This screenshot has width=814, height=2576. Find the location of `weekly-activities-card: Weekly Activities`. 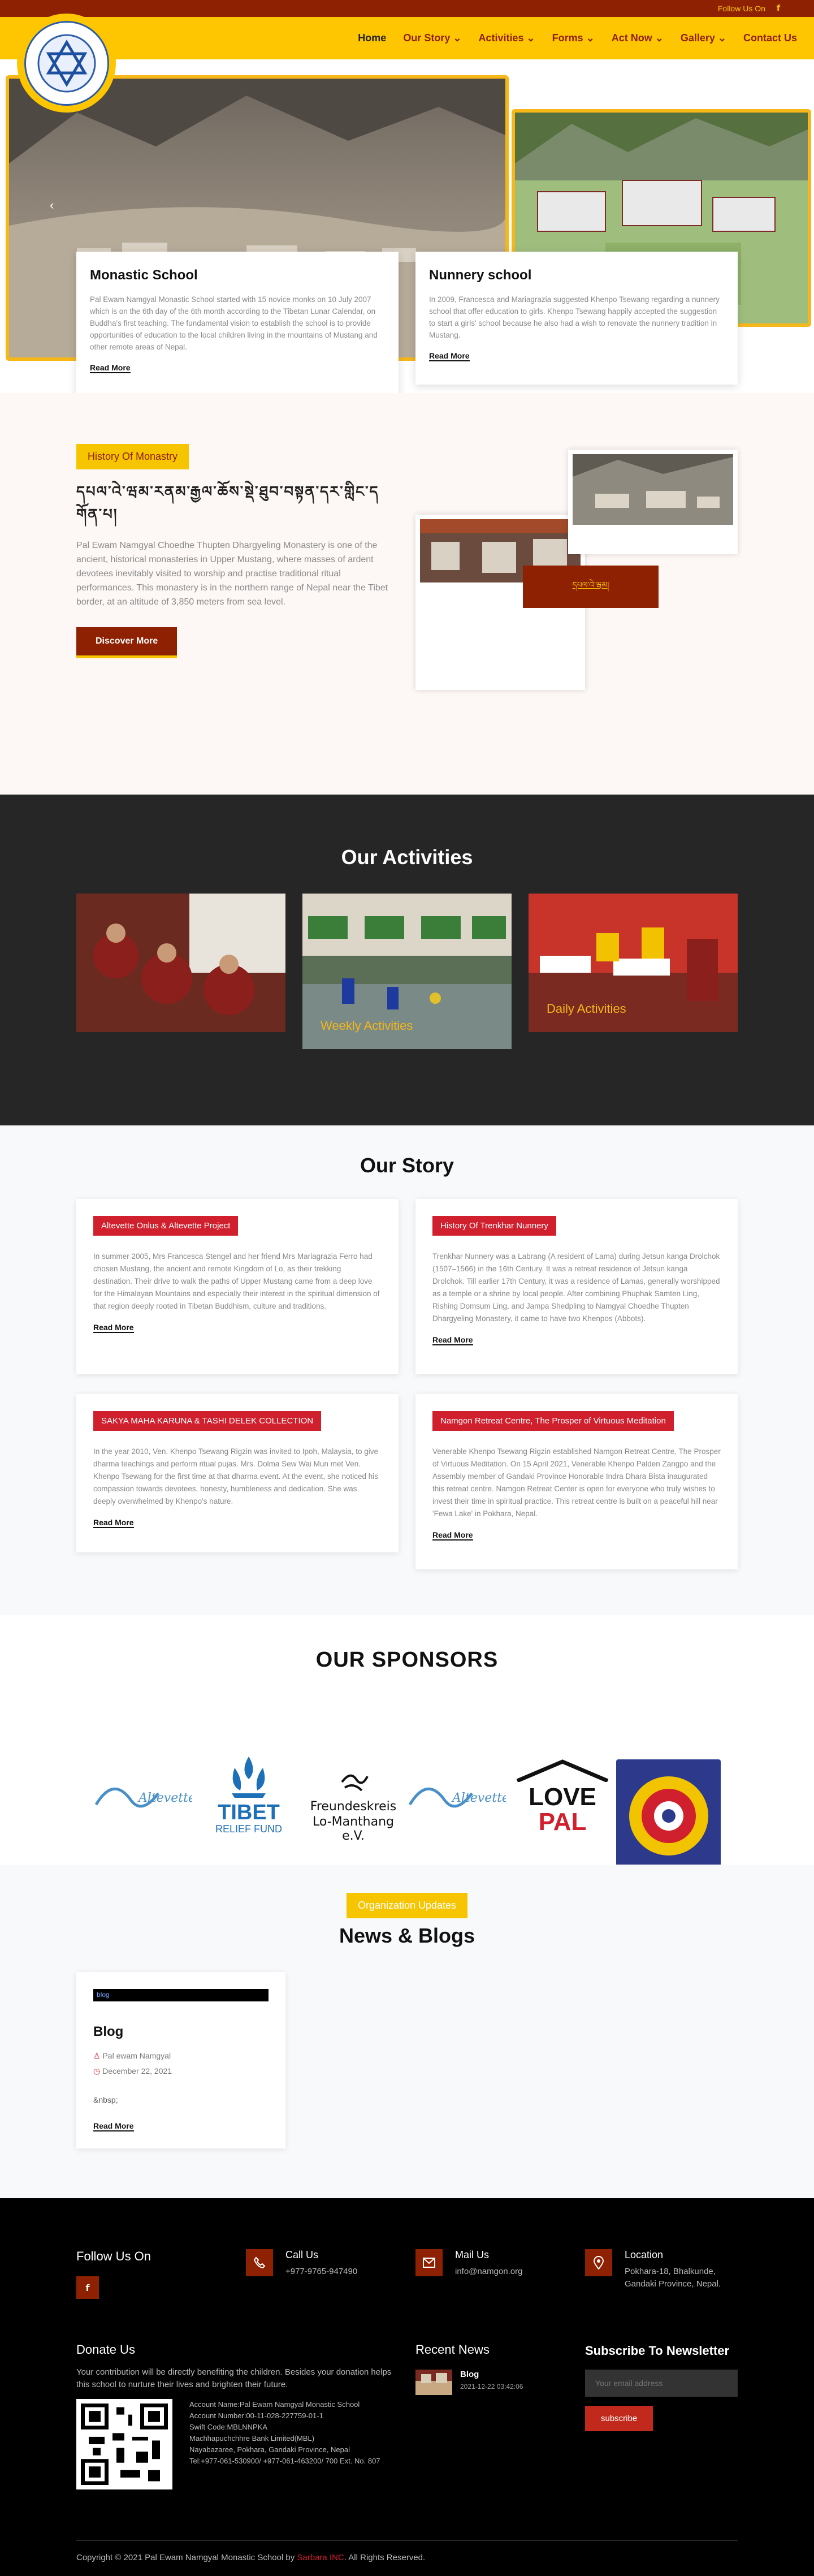

weekly-activities-card: Weekly Activities is located at coordinates (407, 972).